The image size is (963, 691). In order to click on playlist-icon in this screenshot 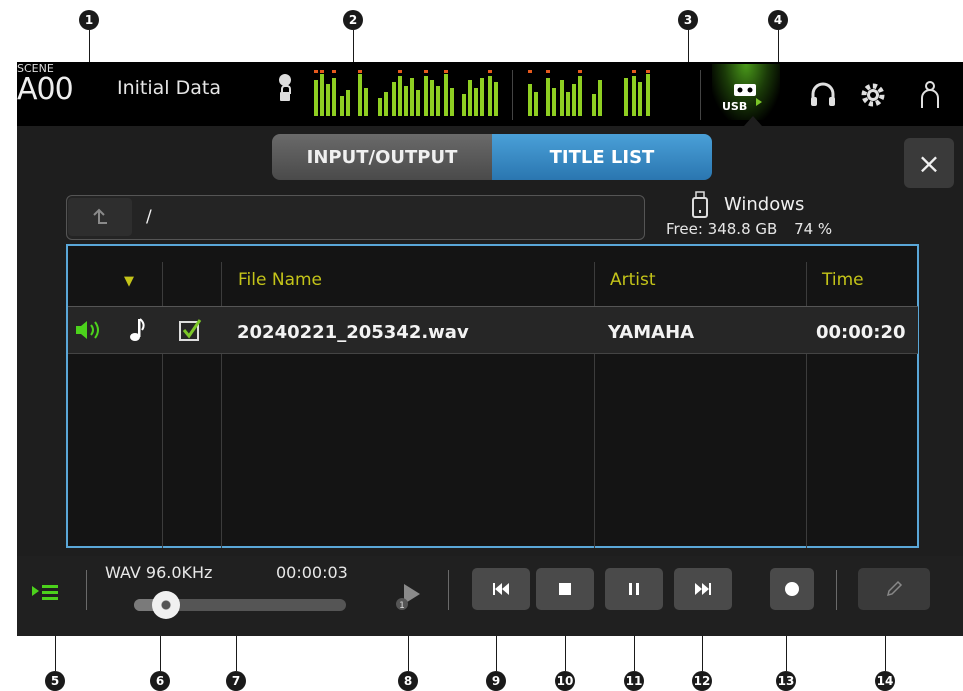, I will do `click(45, 592)`.